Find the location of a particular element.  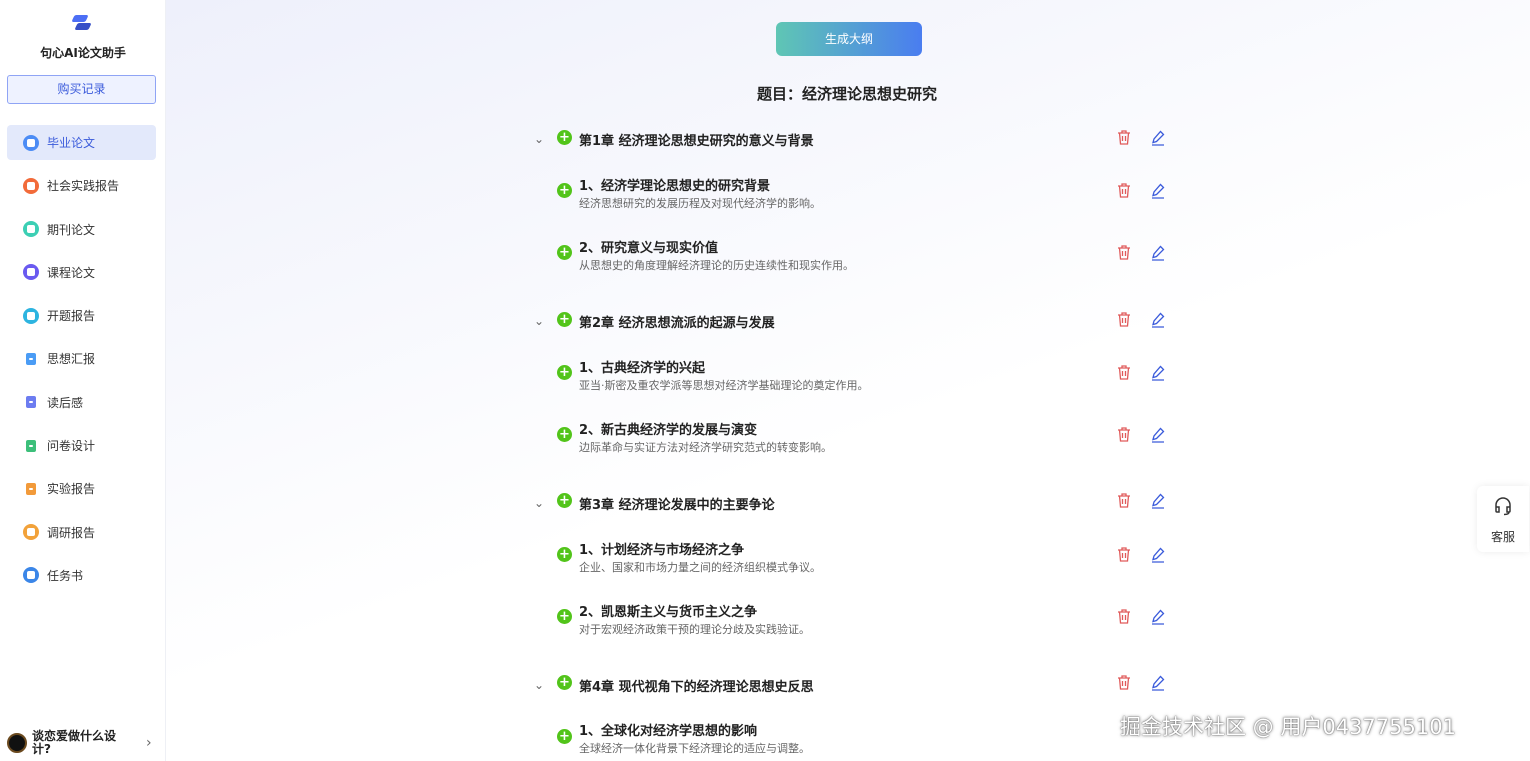

sidebar-item-thought: 思想汇报 is located at coordinates (81, 358).